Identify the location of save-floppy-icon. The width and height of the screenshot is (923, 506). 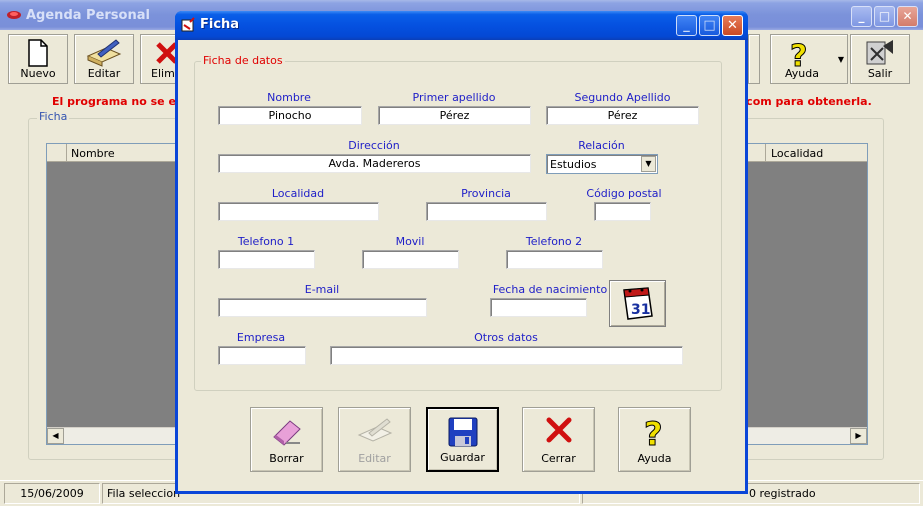
(462, 432).